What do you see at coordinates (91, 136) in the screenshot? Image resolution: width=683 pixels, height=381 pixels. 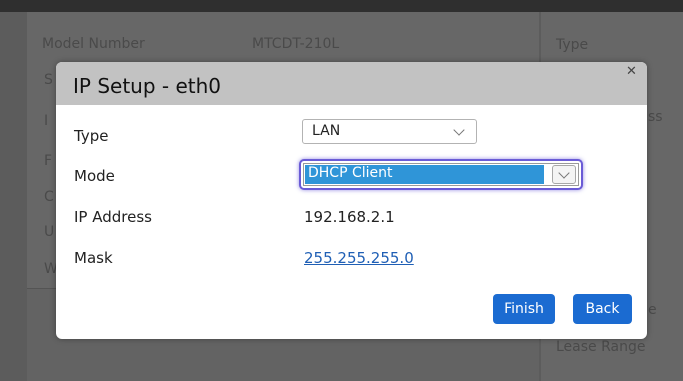 I see `type-label: Type` at bounding box center [91, 136].